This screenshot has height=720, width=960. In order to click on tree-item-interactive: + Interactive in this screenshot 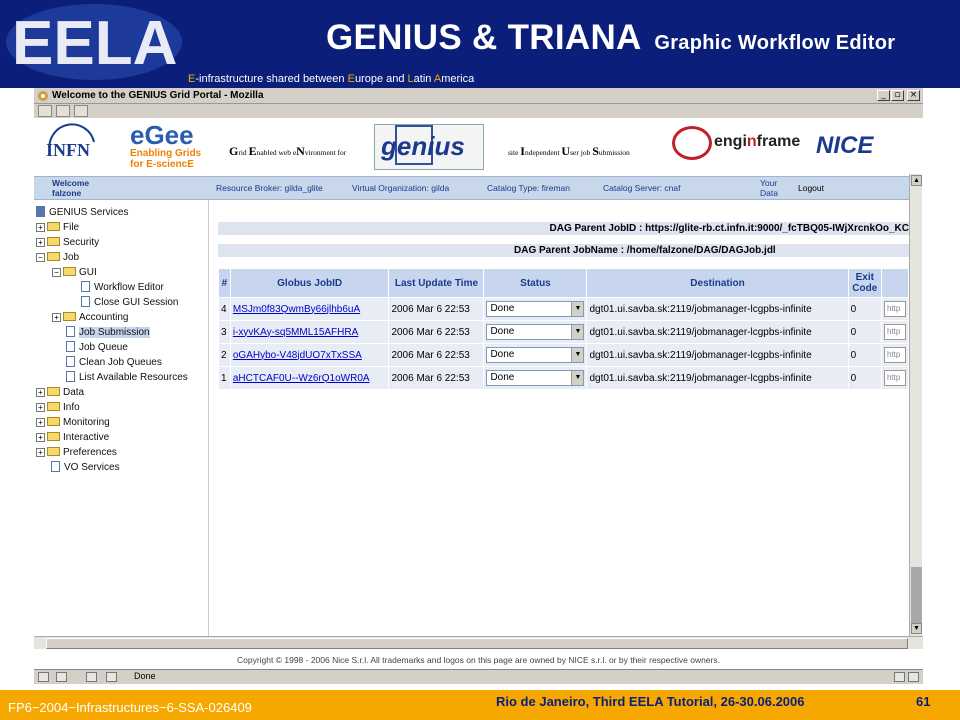, I will do `click(72, 438)`.